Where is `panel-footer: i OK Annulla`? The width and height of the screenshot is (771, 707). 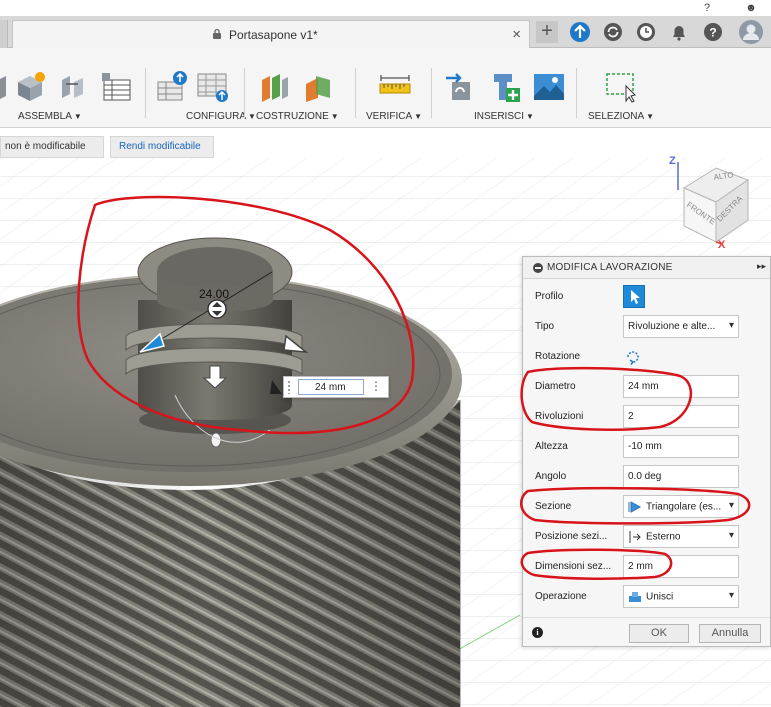
panel-footer: i OK Annulla is located at coordinates (646, 632).